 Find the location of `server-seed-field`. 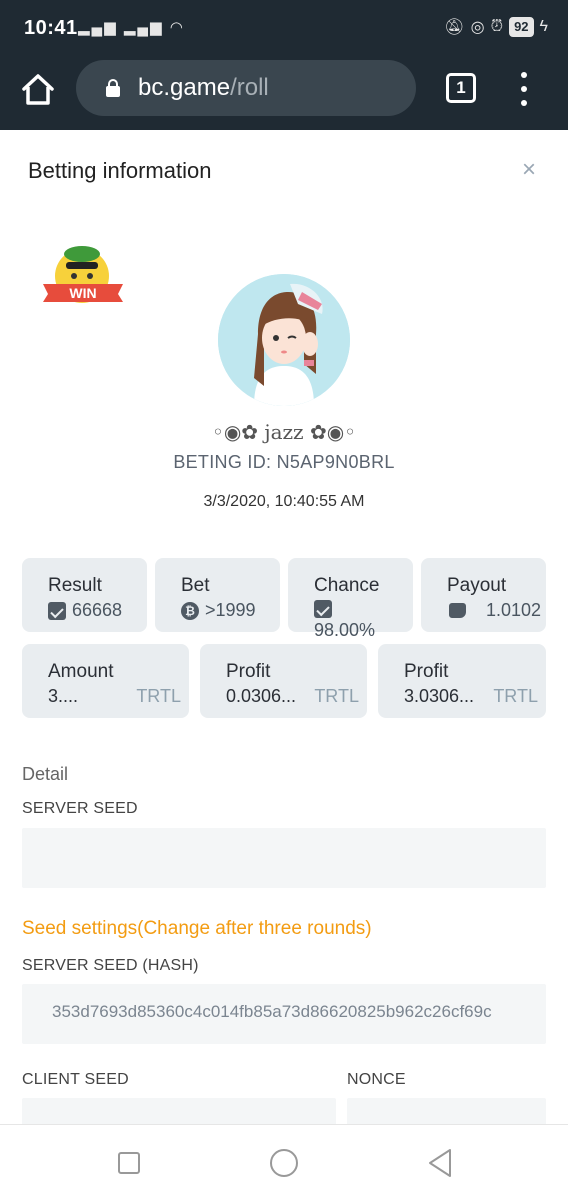

server-seed-field is located at coordinates (284, 858).